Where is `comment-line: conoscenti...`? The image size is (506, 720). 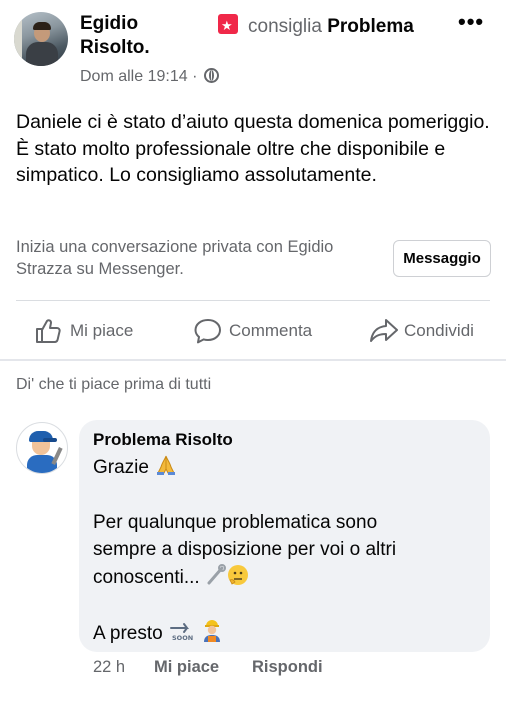
comment-line: conoscenti... is located at coordinates (171, 577).